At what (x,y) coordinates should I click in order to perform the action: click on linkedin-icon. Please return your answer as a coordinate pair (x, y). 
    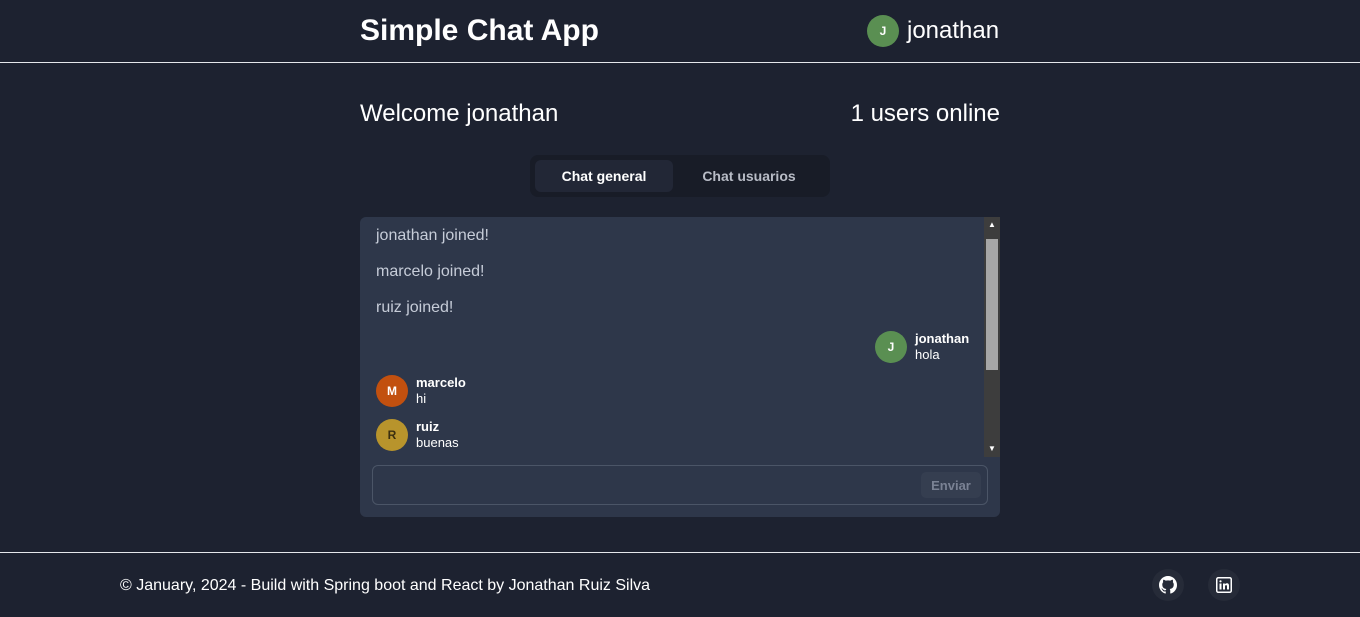
    Looking at the image, I should click on (1224, 585).